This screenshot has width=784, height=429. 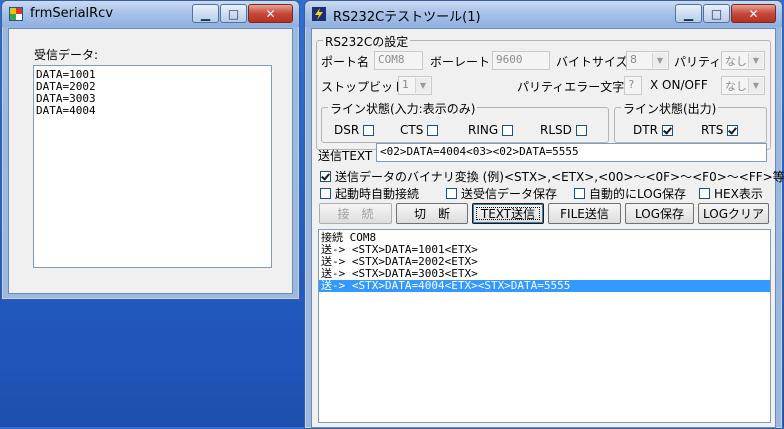 What do you see at coordinates (150, 14) in the screenshot?
I see `title-bar: frmSerialRcv ▁ □ ✕` at bounding box center [150, 14].